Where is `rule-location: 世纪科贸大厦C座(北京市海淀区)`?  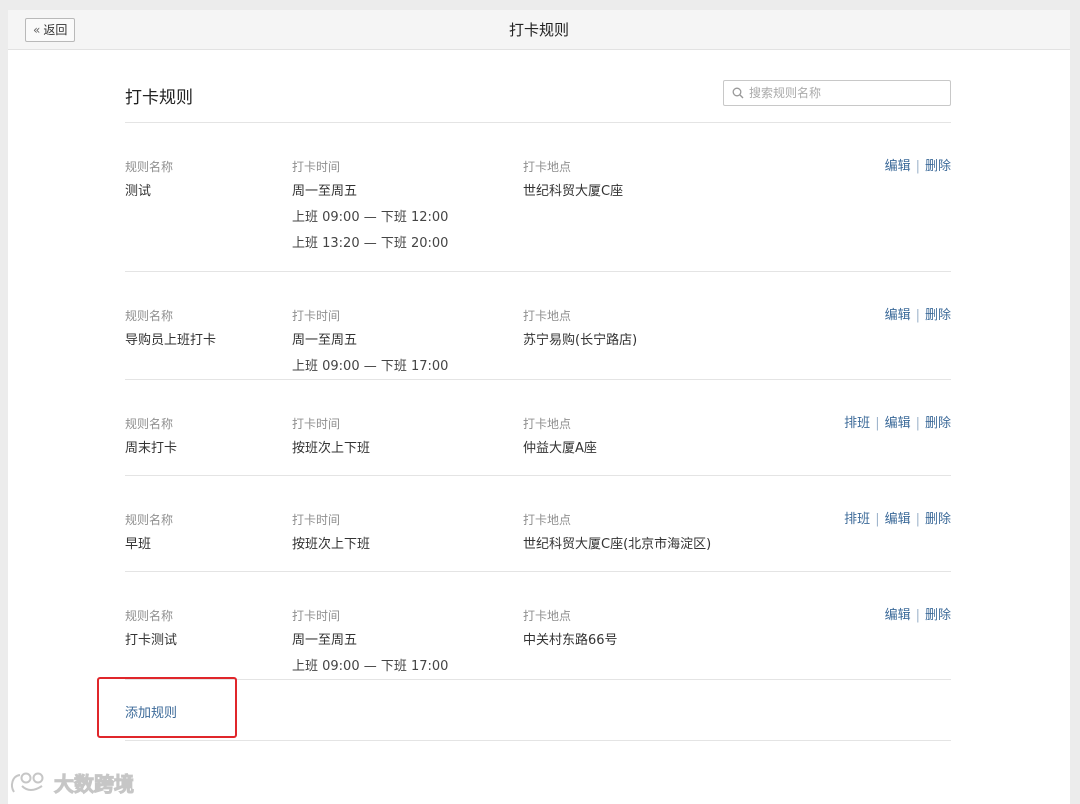 rule-location: 世纪科贸大厦C座(北京市海淀区) is located at coordinates (617, 544).